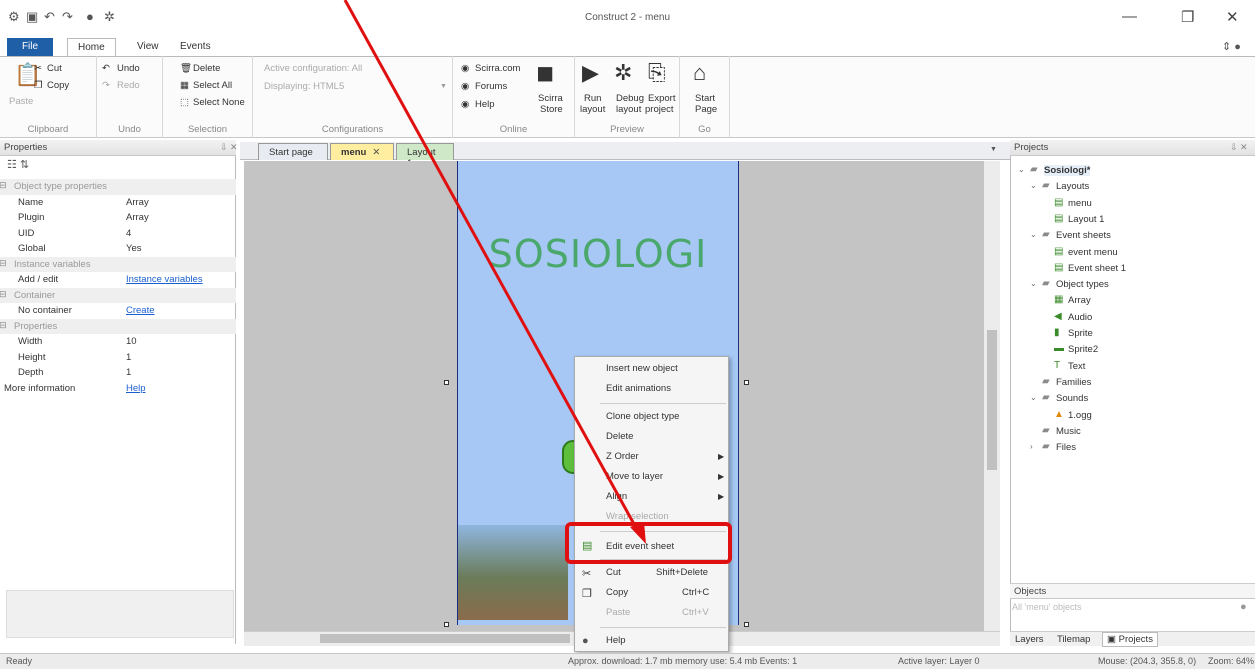 The image size is (1255, 669). What do you see at coordinates (1031, 446) in the screenshot?
I see `chevron-right-icon: ›` at bounding box center [1031, 446].